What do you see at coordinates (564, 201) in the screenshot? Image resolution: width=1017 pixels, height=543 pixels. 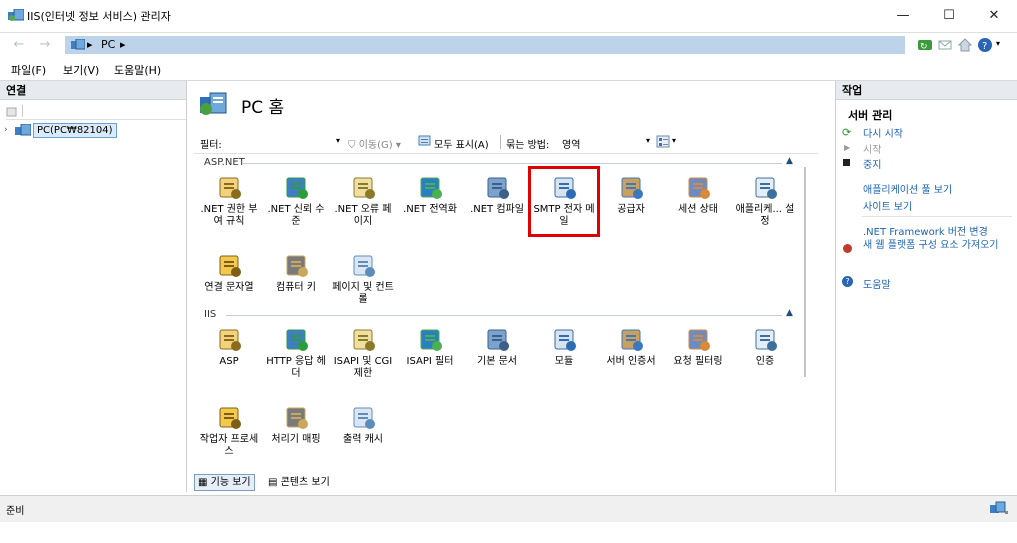 I see `feature-item: SMTP 전자 메일` at bounding box center [564, 201].